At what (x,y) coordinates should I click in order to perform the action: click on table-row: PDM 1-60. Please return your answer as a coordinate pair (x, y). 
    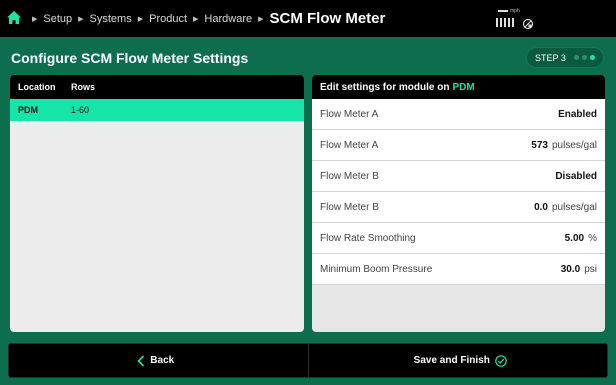
    Looking at the image, I should click on (157, 110).